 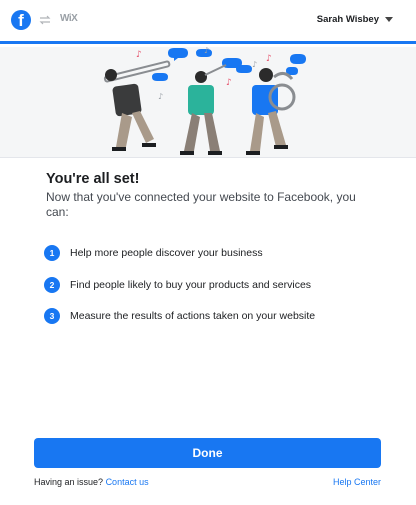 I want to click on wix-logo: WiX, so click(x=69, y=18).